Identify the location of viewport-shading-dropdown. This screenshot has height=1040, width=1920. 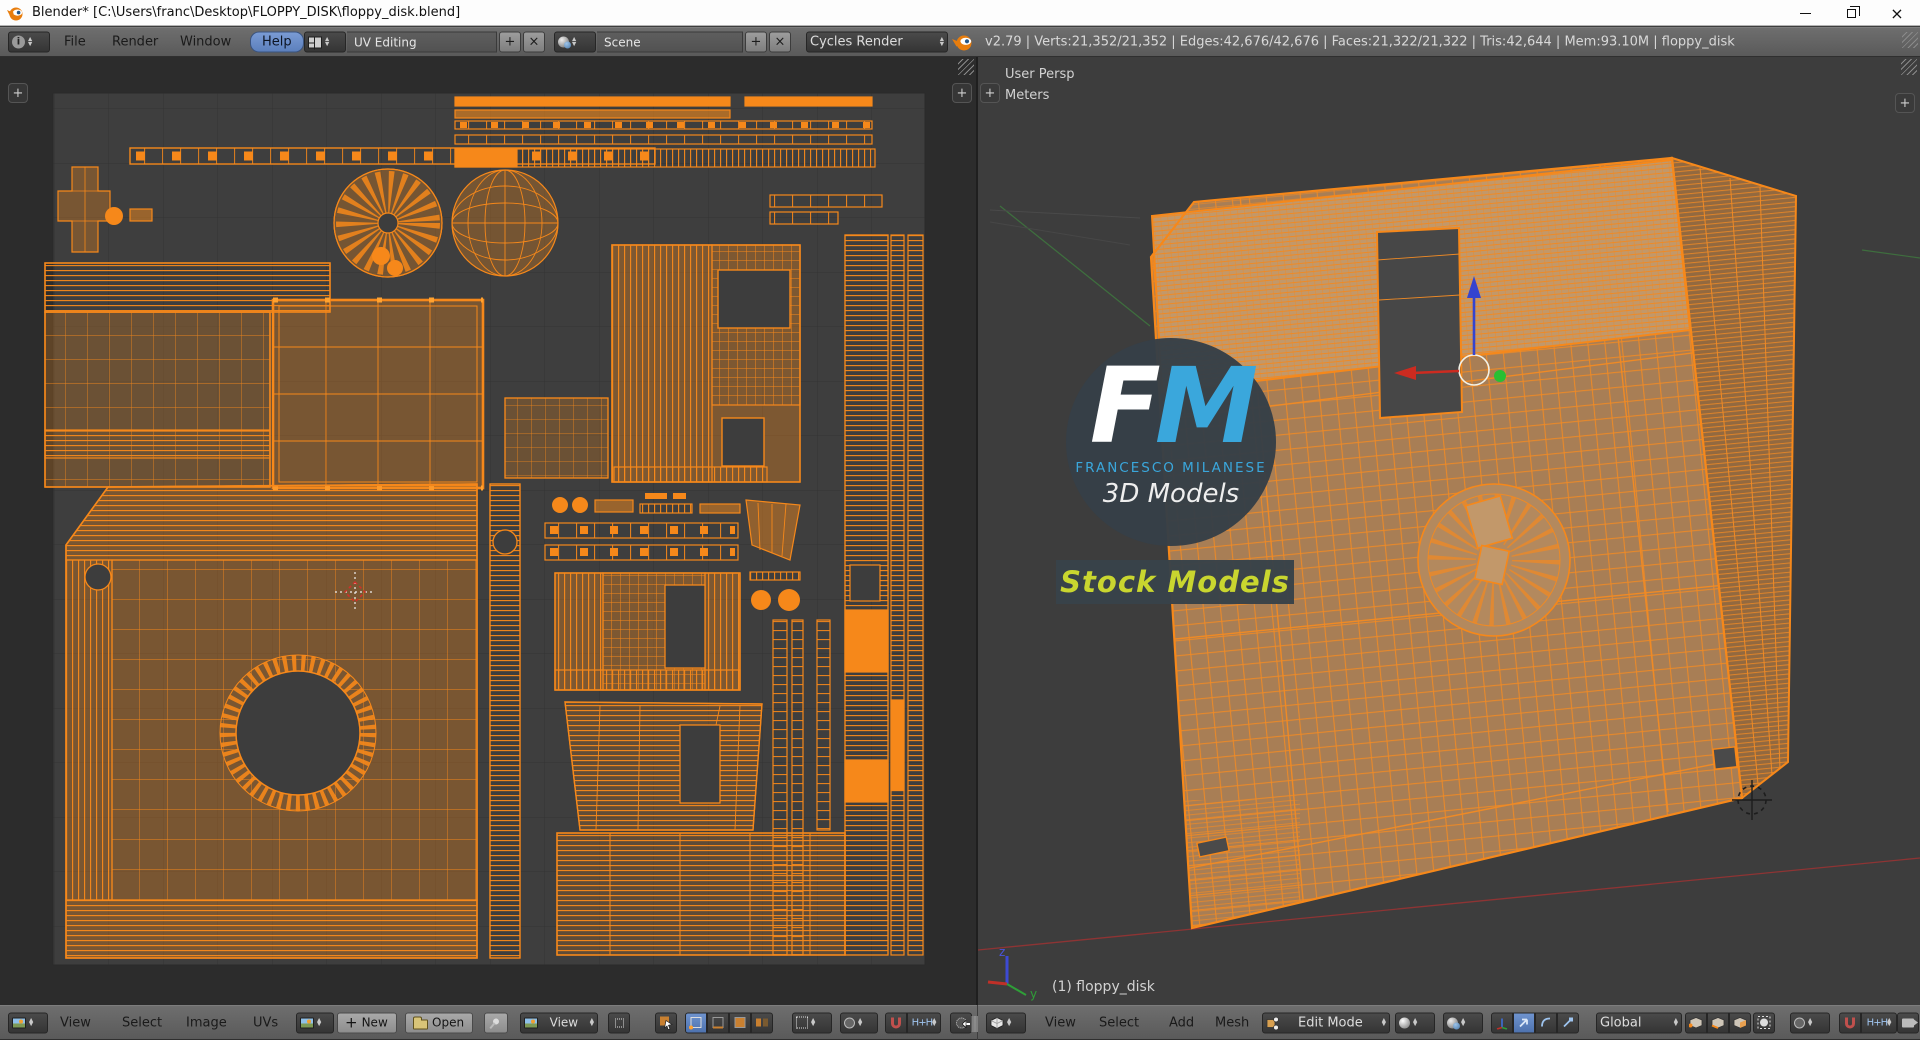
(1415, 1022).